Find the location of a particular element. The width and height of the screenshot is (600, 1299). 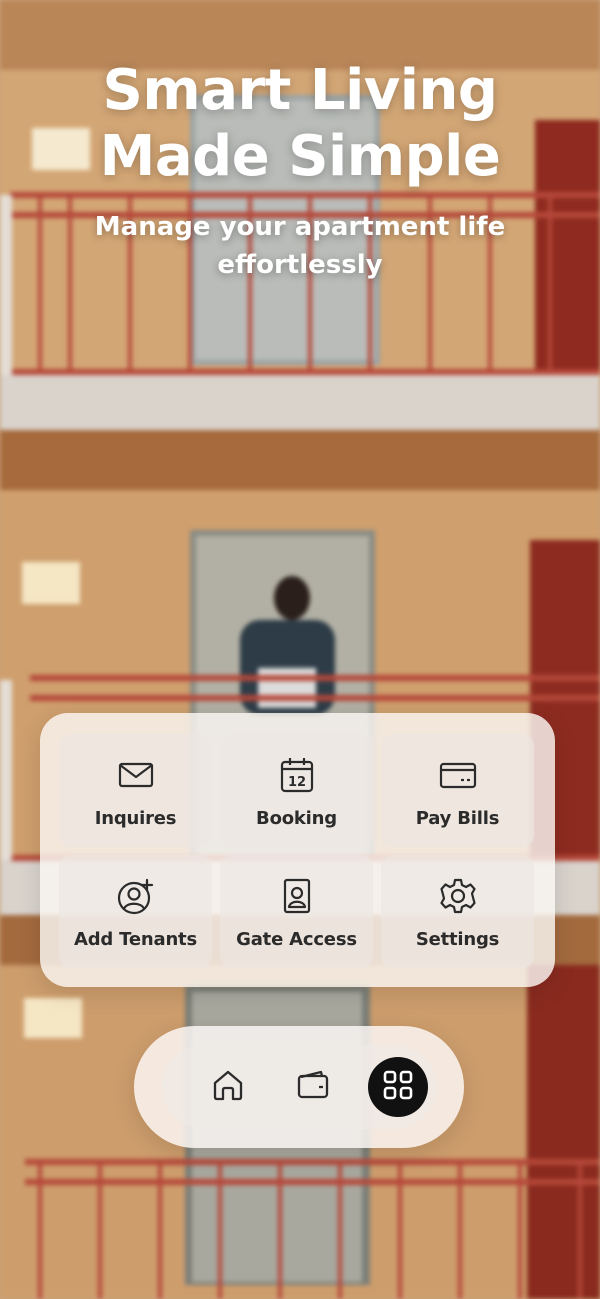

access-badge-icon is located at coordinates (297, 896).